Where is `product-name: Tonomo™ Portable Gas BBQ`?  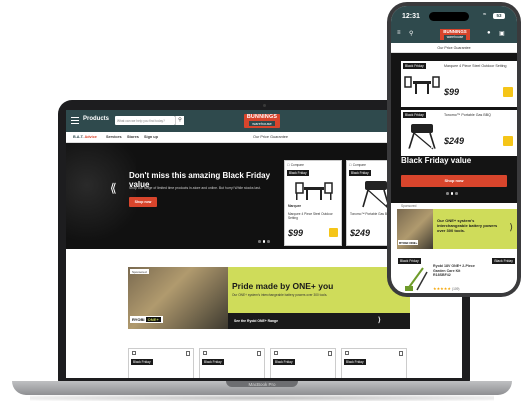
product-name: Tonomo™ Portable Gas BBQ is located at coordinates (467, 115).